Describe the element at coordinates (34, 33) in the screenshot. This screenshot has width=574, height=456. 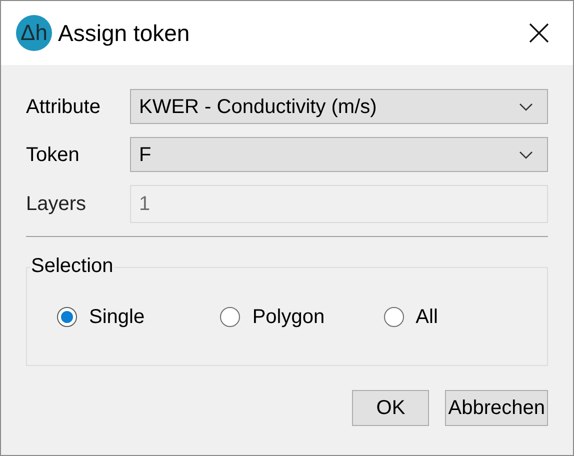
I see `app-logo: Δh` at that location.